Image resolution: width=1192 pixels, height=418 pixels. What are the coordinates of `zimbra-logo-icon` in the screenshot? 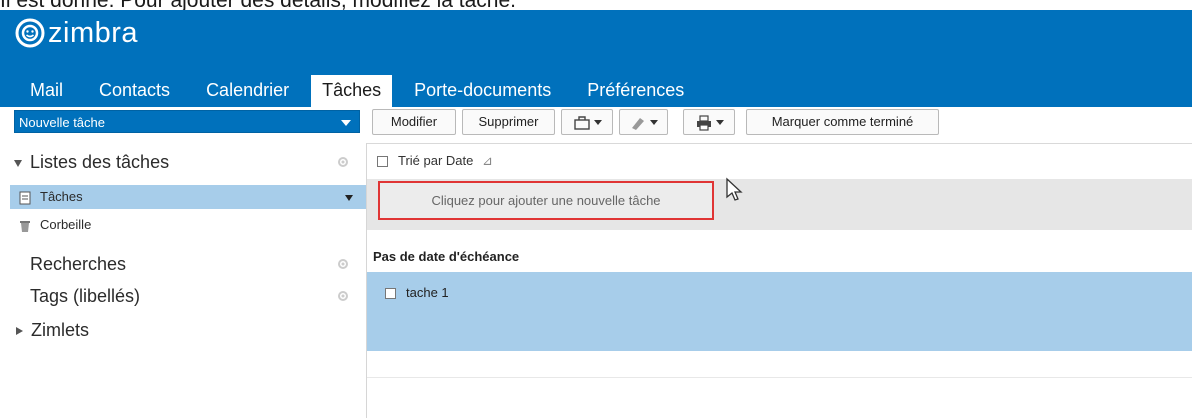 It's located at (30, 33).